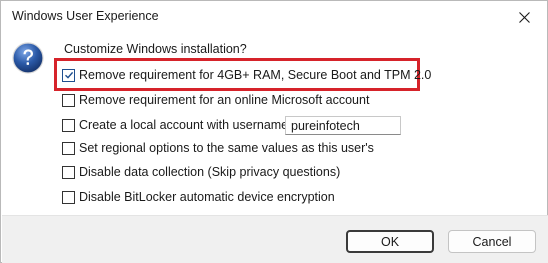 This screenshot has width=548, height=263. Describe the element at coordinates (85, 16) in the screenshot. I see `window-title: Windows User Experience` at that location.